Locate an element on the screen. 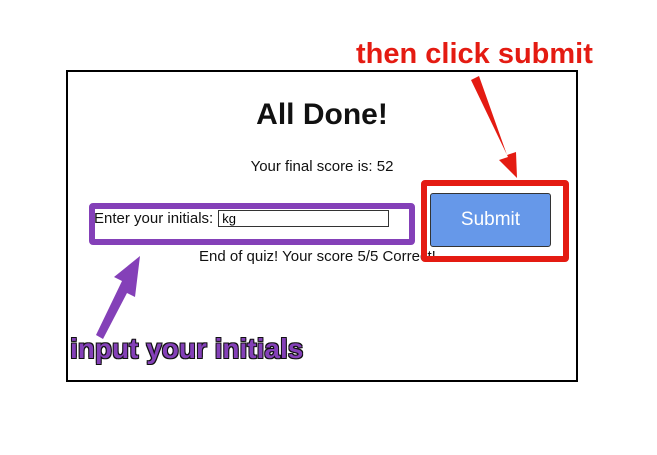  initials-arrow-icon is located at coordinates (118, 297).